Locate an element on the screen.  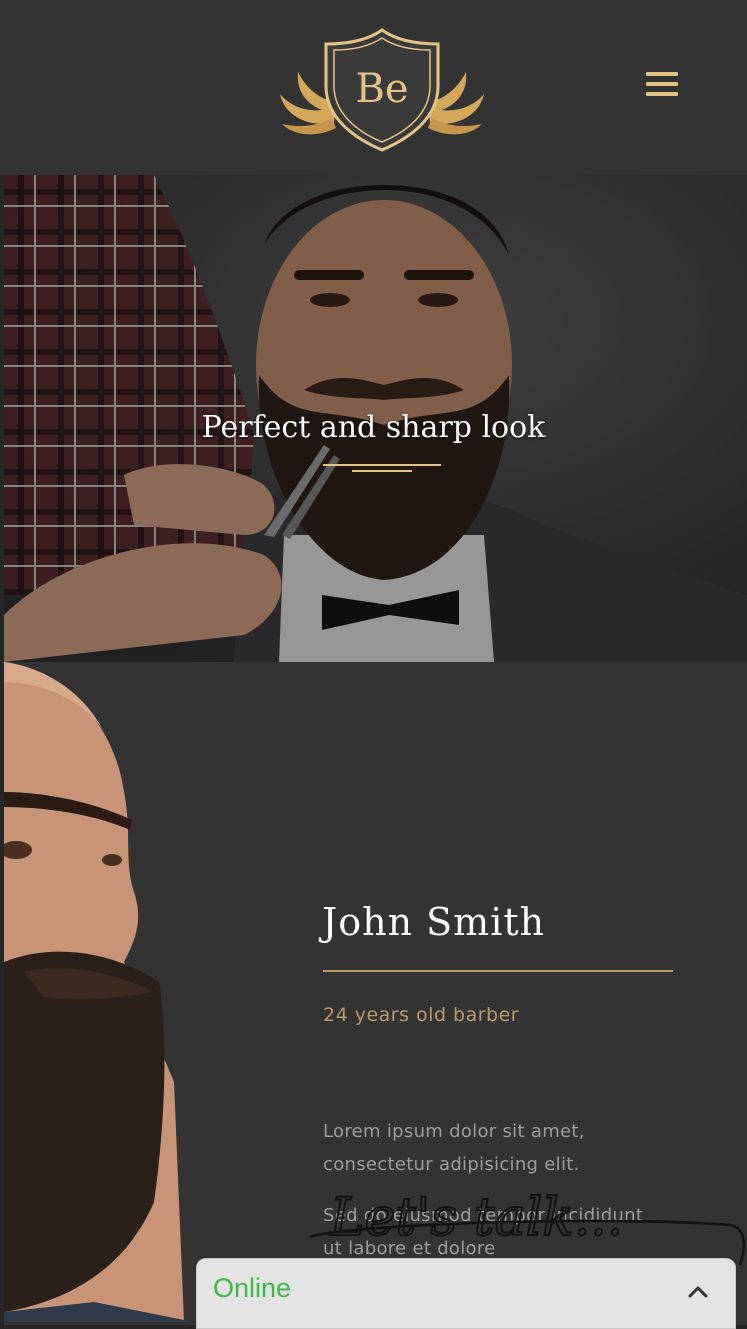
logo-text: Be is located at coordinates (382, 89).